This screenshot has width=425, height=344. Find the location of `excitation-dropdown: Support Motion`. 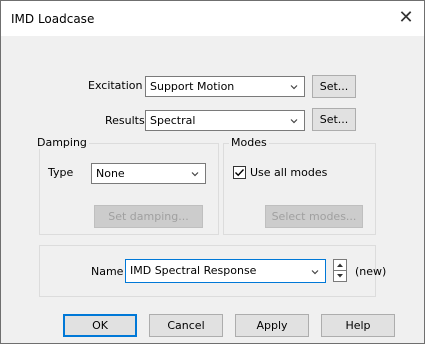

excitation-dropdown: Support Motion is located at coordinates (225, 86).